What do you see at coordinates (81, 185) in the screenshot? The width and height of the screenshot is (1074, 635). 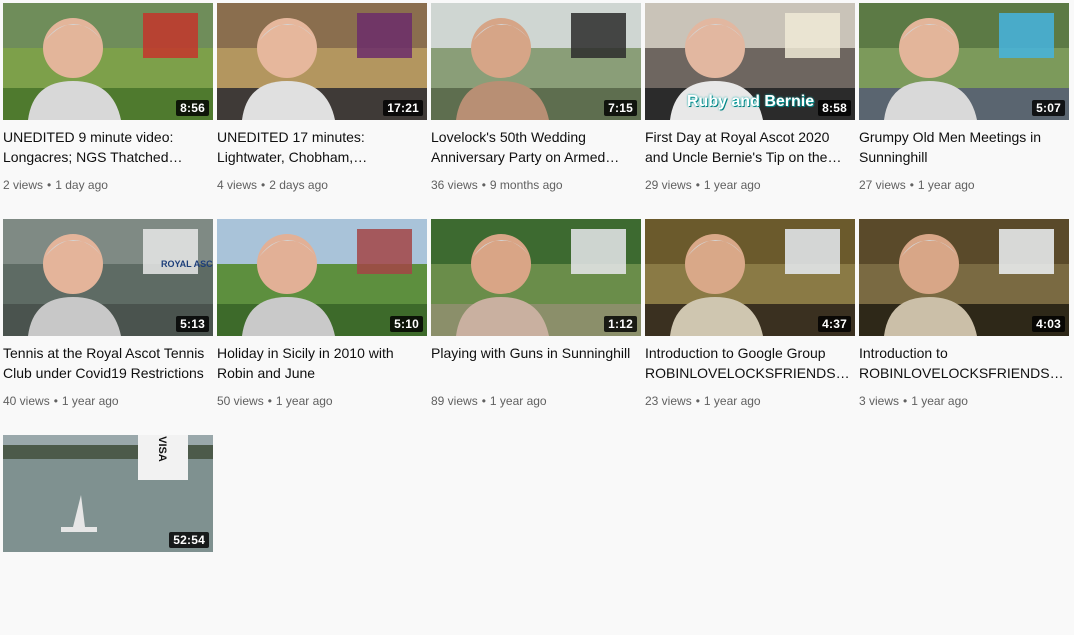 I see `upload-age: 1 day ago` at bounding box center [81, 185].